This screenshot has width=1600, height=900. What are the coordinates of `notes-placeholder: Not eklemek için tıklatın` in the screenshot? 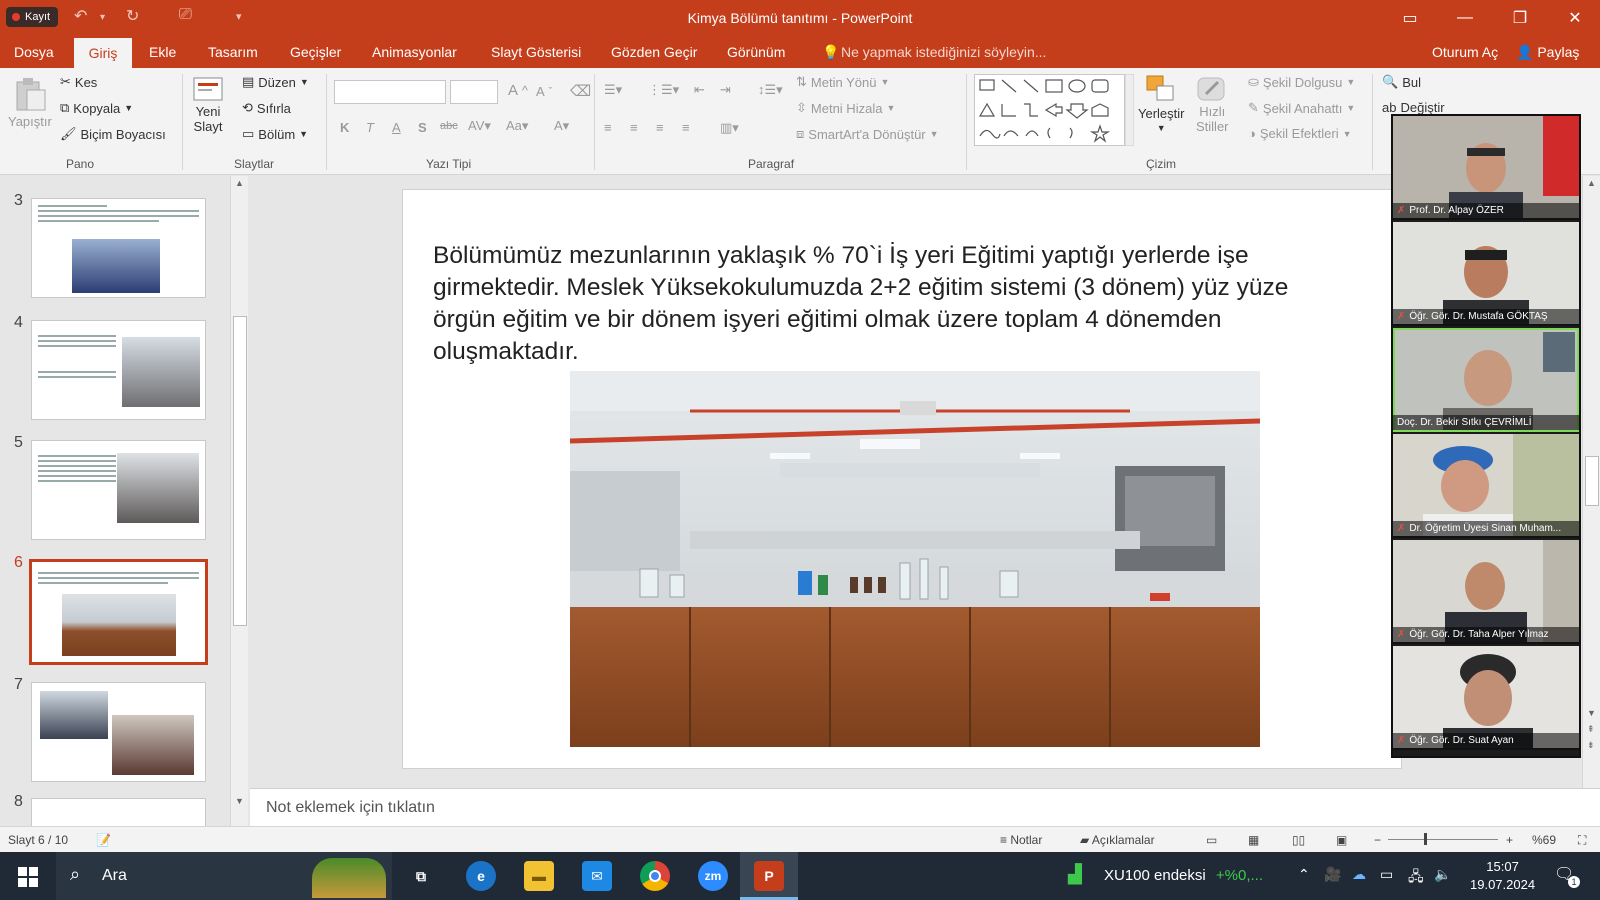 It's located at (350, 808).